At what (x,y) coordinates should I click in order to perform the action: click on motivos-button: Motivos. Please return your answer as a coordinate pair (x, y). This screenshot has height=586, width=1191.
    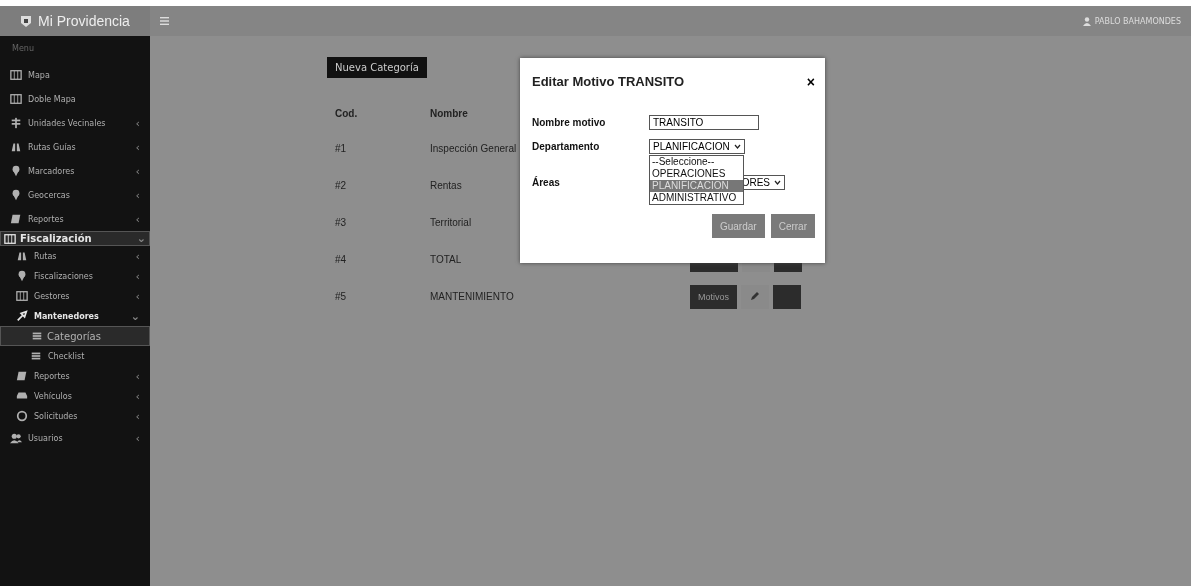
    Looking at the image, I should click on (713, 296).